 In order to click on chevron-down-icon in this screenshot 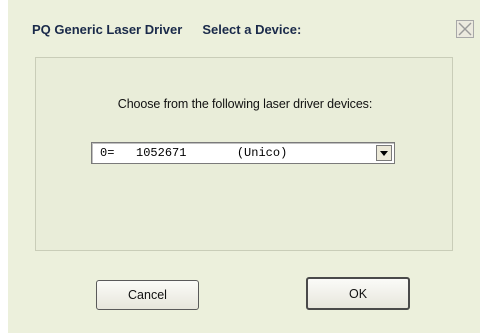, I will do `click(384, 153)`.